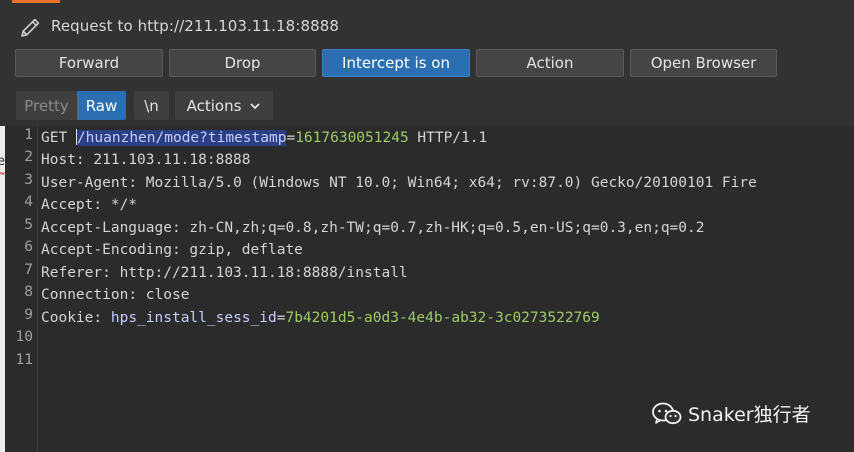 This screenshot has height=452, width=854. I want to click on header-line-connection: Connection: close, so click(115, 295).